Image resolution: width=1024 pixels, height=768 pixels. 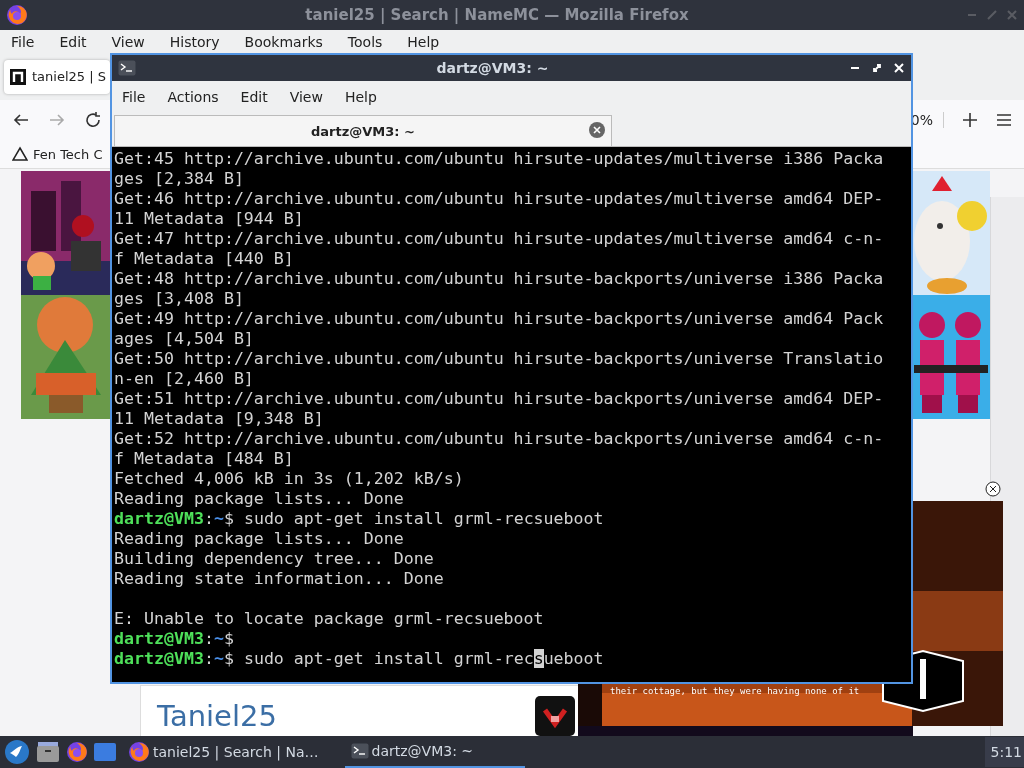 What do you see at coordinates (204, 259) in the screenshot?
I see `terminal-line: f Metadata [440 B]` at bounding box center [204, 259].